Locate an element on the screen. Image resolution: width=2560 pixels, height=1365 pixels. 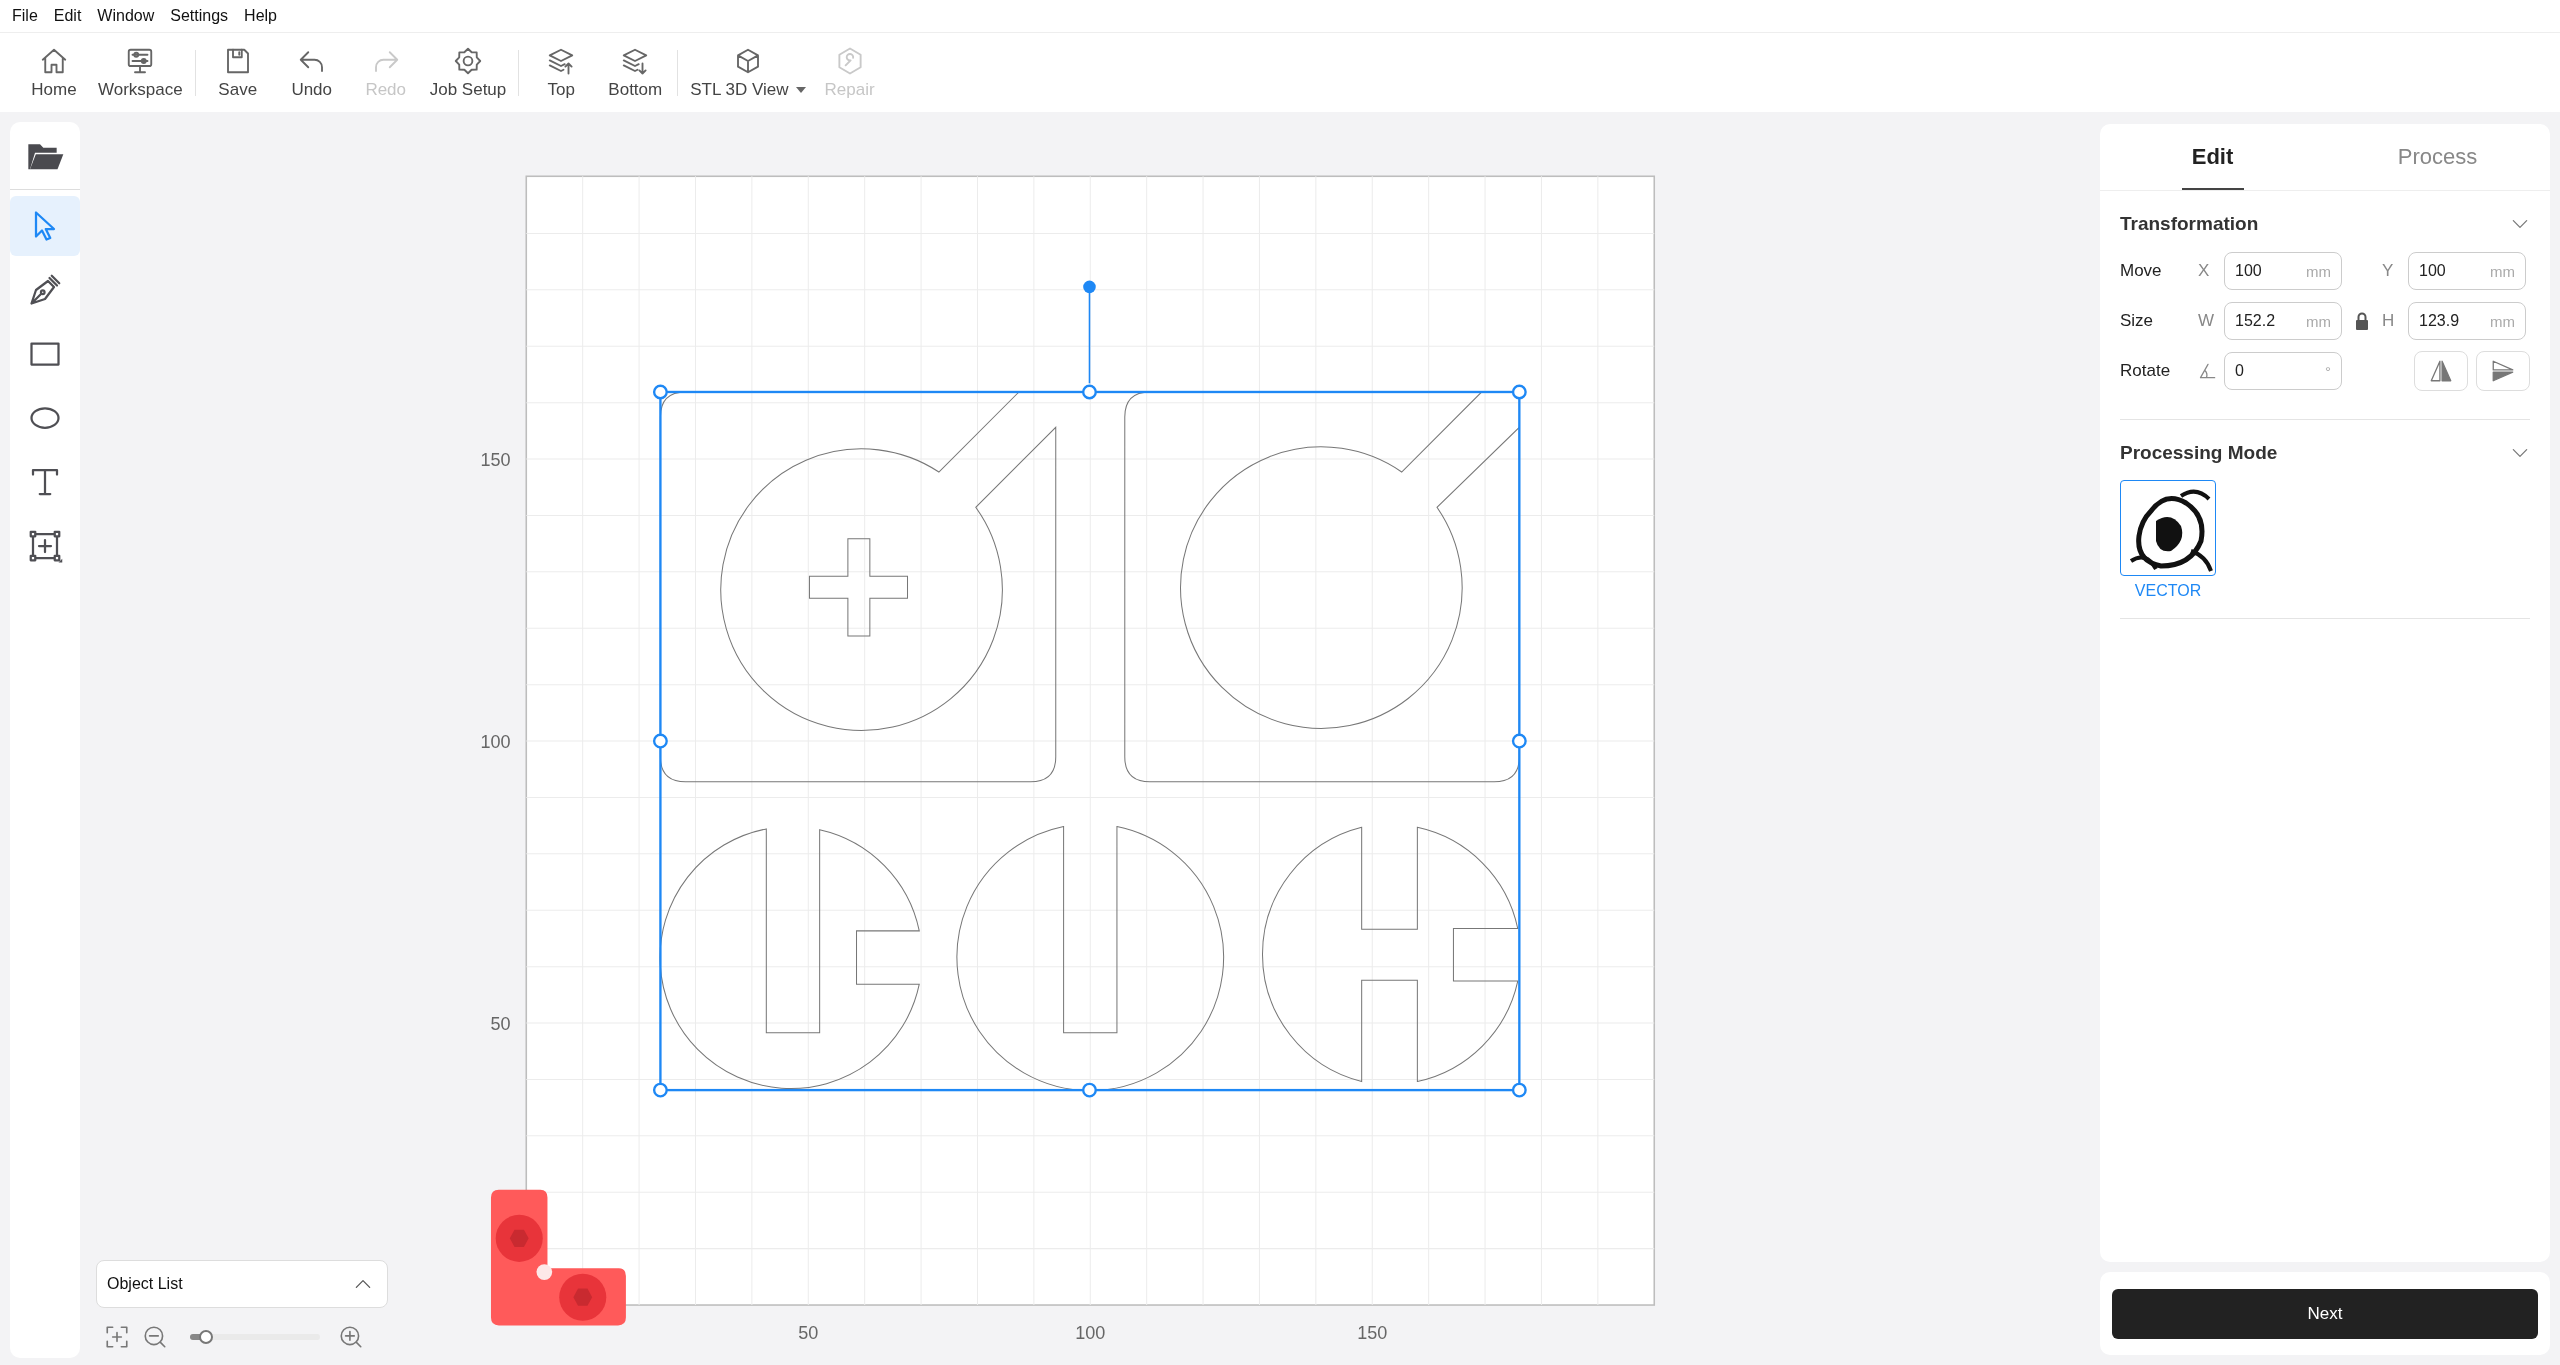
axis-label: W is located at coordinates (2207, 321).